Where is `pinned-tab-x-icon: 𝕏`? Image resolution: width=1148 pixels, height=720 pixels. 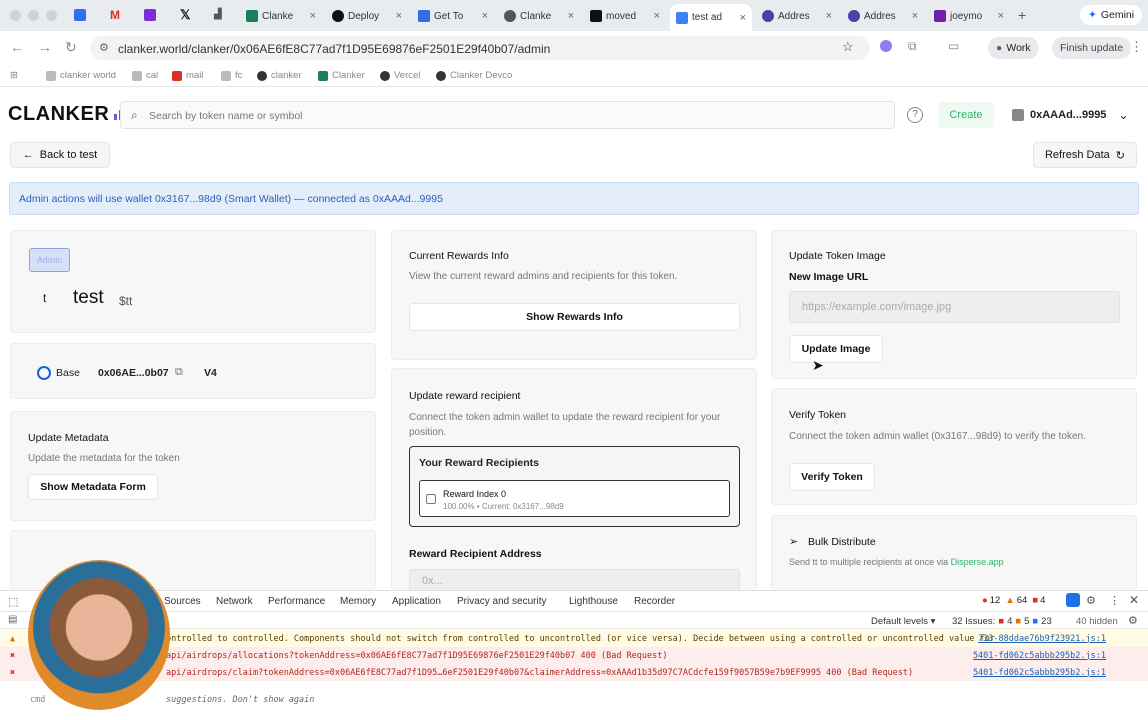 pinned-tab-x-icon: 𝕏 is located at coordinates (185, 15).